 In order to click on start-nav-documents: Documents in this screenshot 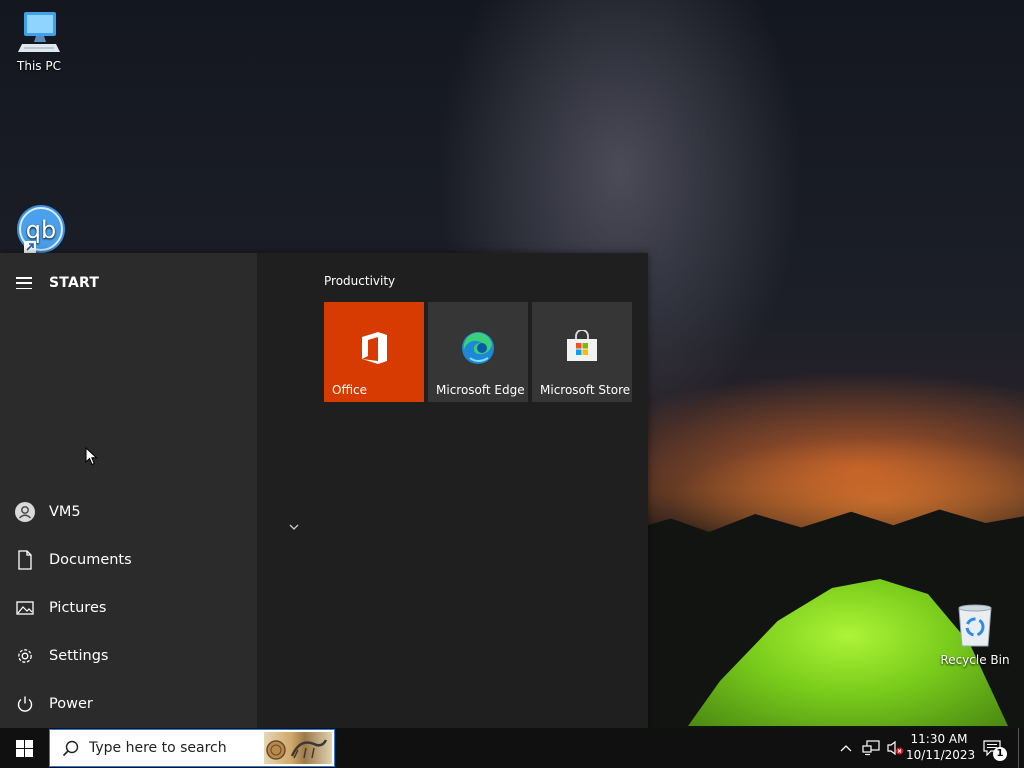, I will do `click(128, 560)`.